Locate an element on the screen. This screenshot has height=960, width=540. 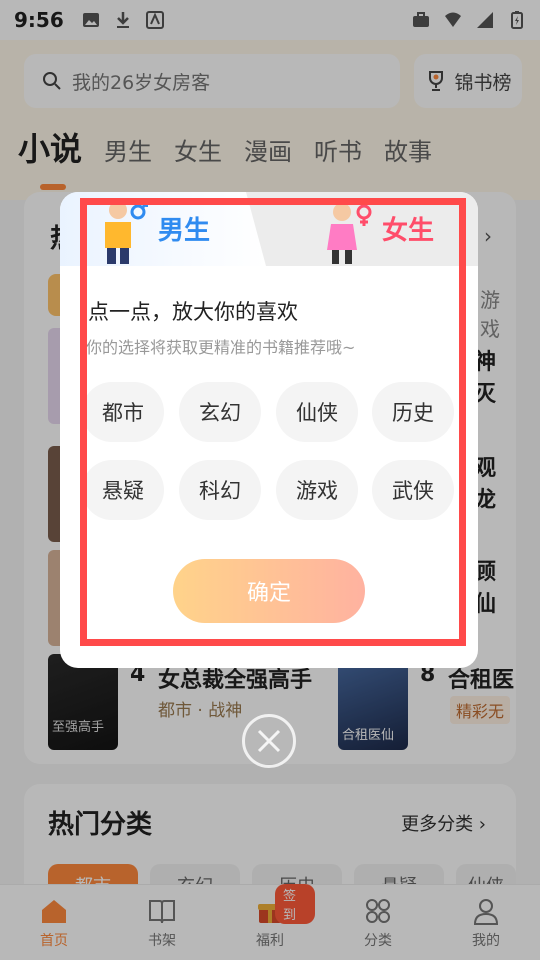
genre-chip-scifi: 科幻 is located at coordinates (220, 490).